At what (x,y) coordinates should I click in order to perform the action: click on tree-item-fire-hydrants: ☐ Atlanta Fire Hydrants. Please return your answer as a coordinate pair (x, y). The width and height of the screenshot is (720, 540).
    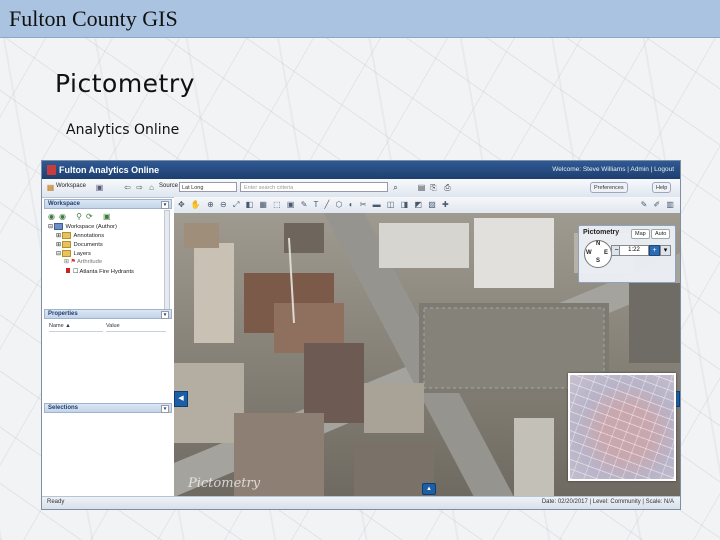
    Looking at the image, I should click on (91, 272).